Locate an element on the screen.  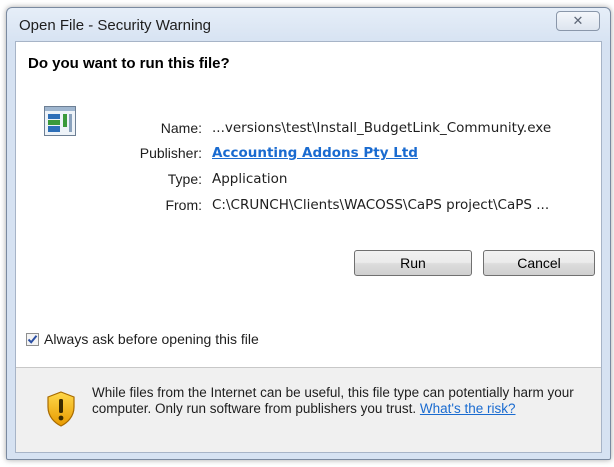
name-label: Name: is located at coordinates (181, 128).